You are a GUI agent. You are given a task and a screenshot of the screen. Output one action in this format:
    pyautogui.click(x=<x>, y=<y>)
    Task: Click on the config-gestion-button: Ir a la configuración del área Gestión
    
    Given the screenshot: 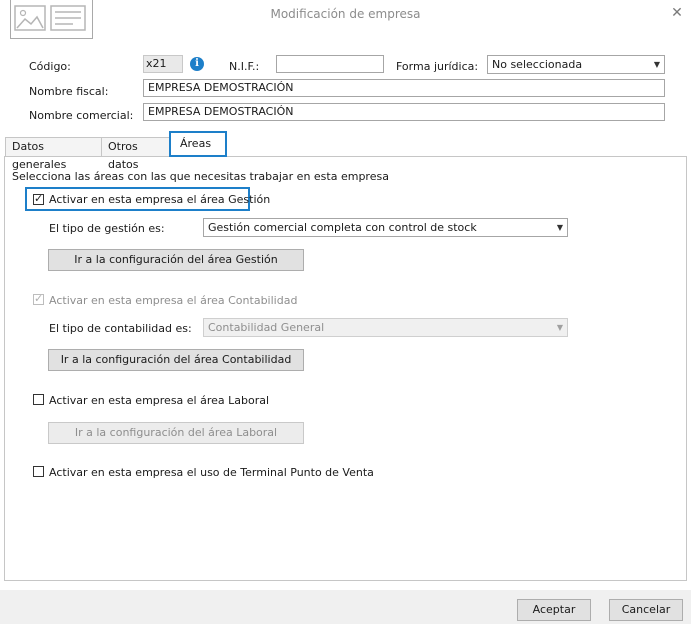 What is the action you would take?
    pyautogui.click(x=176, y=260)
    